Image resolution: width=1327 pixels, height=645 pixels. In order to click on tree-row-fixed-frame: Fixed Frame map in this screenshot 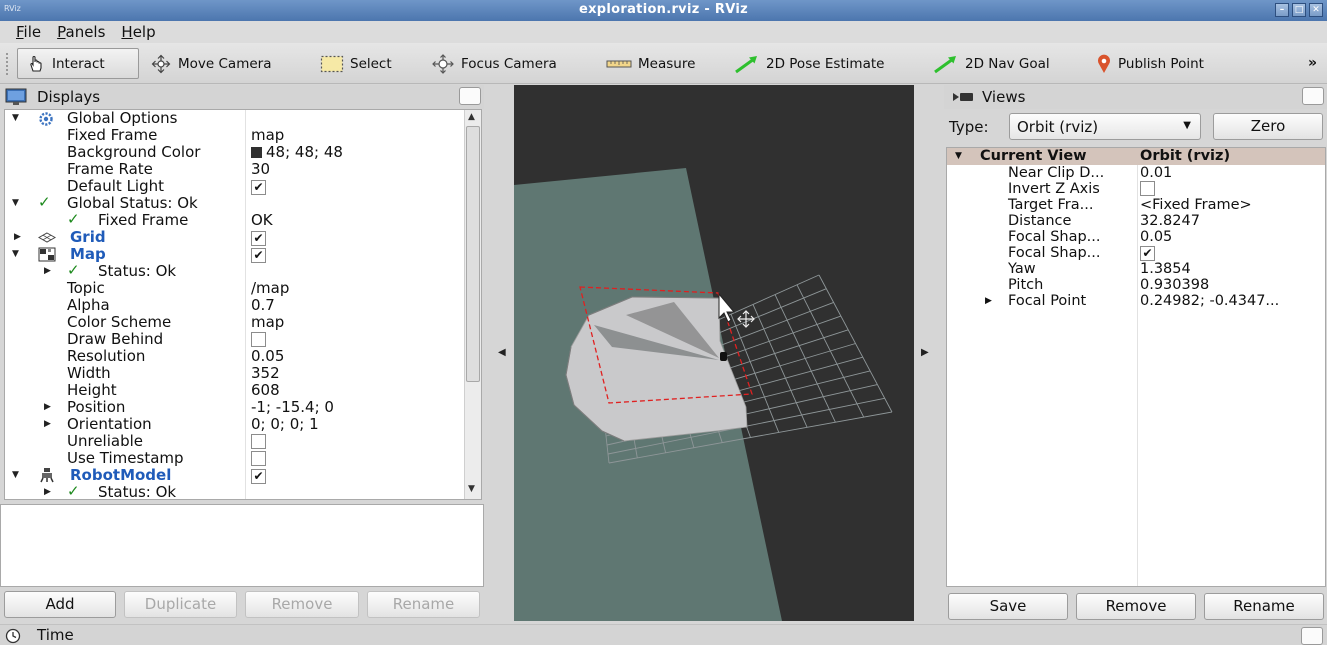, I will do `click(234, 135)`.